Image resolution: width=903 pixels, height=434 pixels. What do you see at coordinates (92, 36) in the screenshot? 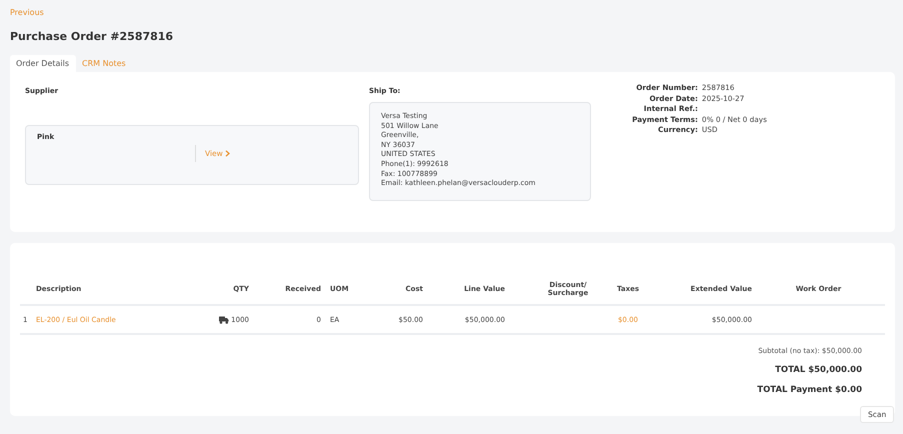
I see `page-title: Purchase Order #2587816` at bounding box center [92, 36].